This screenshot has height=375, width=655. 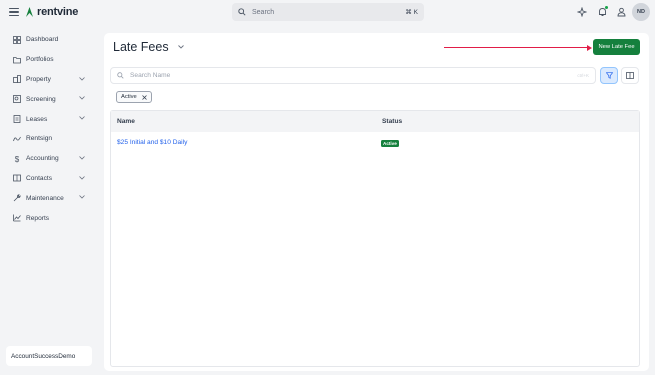 What do you see at coordinates (38, 218) in the screenshot?
I see `sidebar-item-label: Reports` at bounding box center [38, 218].